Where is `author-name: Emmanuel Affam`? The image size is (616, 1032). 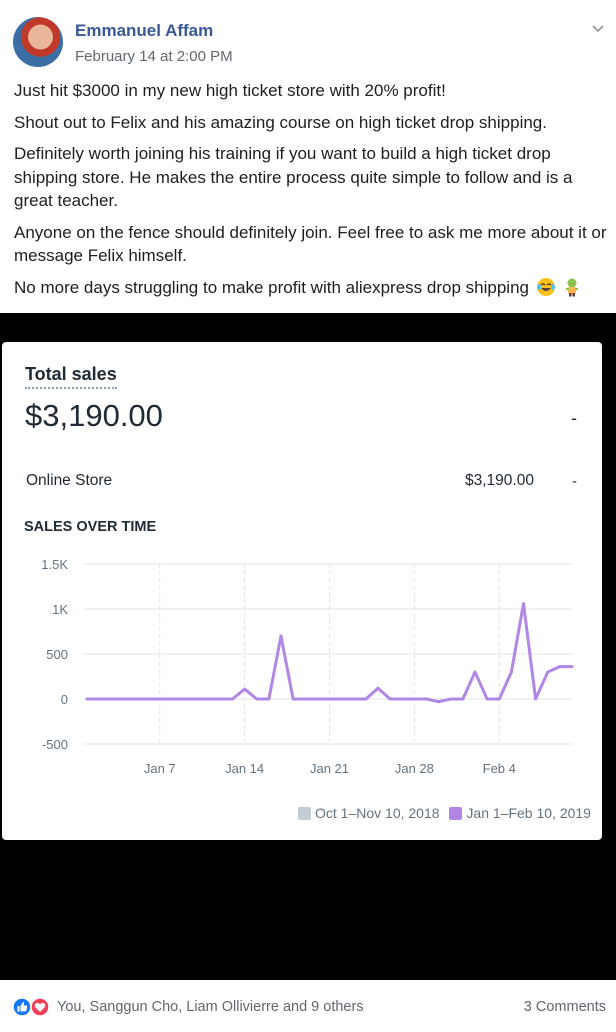 author-name: Emmanuel Affam is located at coordinates (144, 31).